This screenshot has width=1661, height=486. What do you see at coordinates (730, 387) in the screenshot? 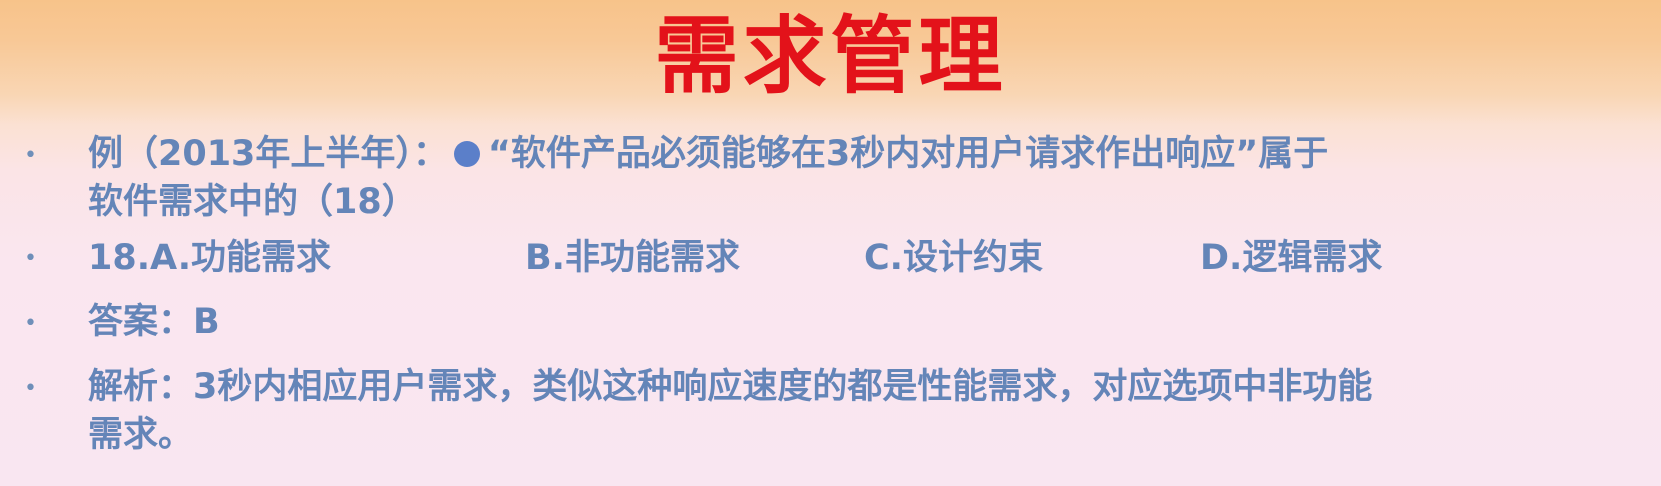
I see `analysis-line-1: 解析：3秒内相应用户需求，类似这种响应速度的都是性能需求，对应选项中非功能` at bounding box center [730, 387].